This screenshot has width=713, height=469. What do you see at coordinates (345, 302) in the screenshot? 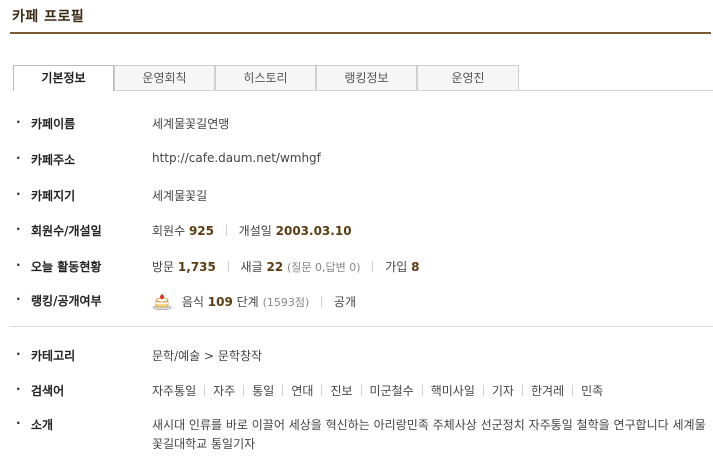
I see `visibility-value: 공개` at bounding box center [345, 302].